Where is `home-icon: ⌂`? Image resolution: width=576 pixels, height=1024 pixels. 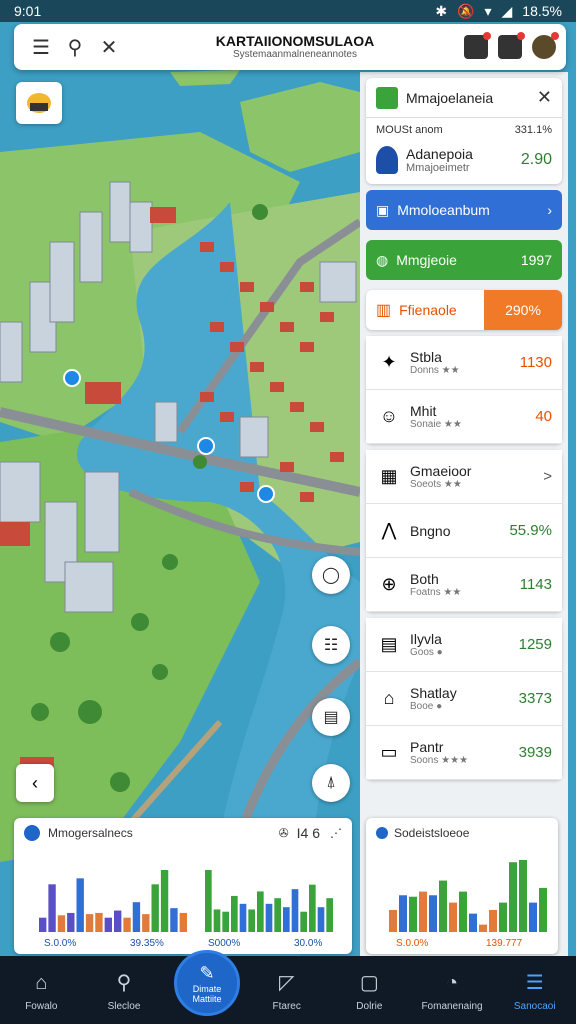 home-icon: ⌂ is located at coordinates (41, 983).